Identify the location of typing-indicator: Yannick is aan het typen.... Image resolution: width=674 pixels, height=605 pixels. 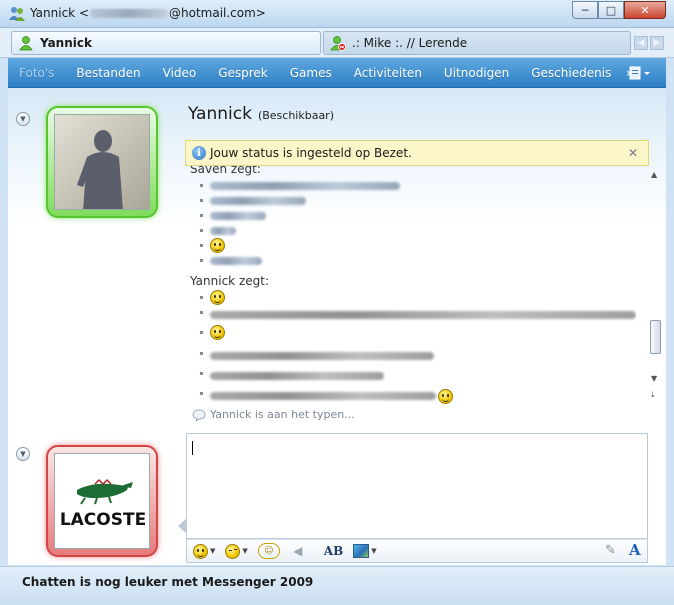
(273, 414).